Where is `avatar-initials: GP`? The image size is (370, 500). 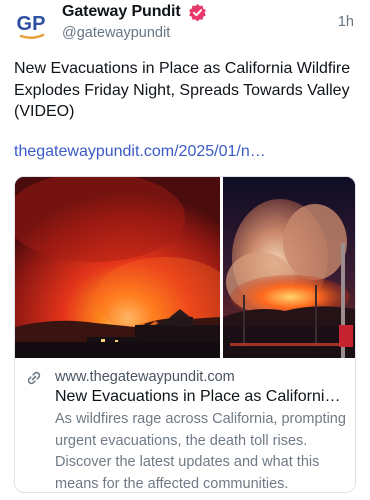
avatar-initials: GP is located at coordinates (31, 24).